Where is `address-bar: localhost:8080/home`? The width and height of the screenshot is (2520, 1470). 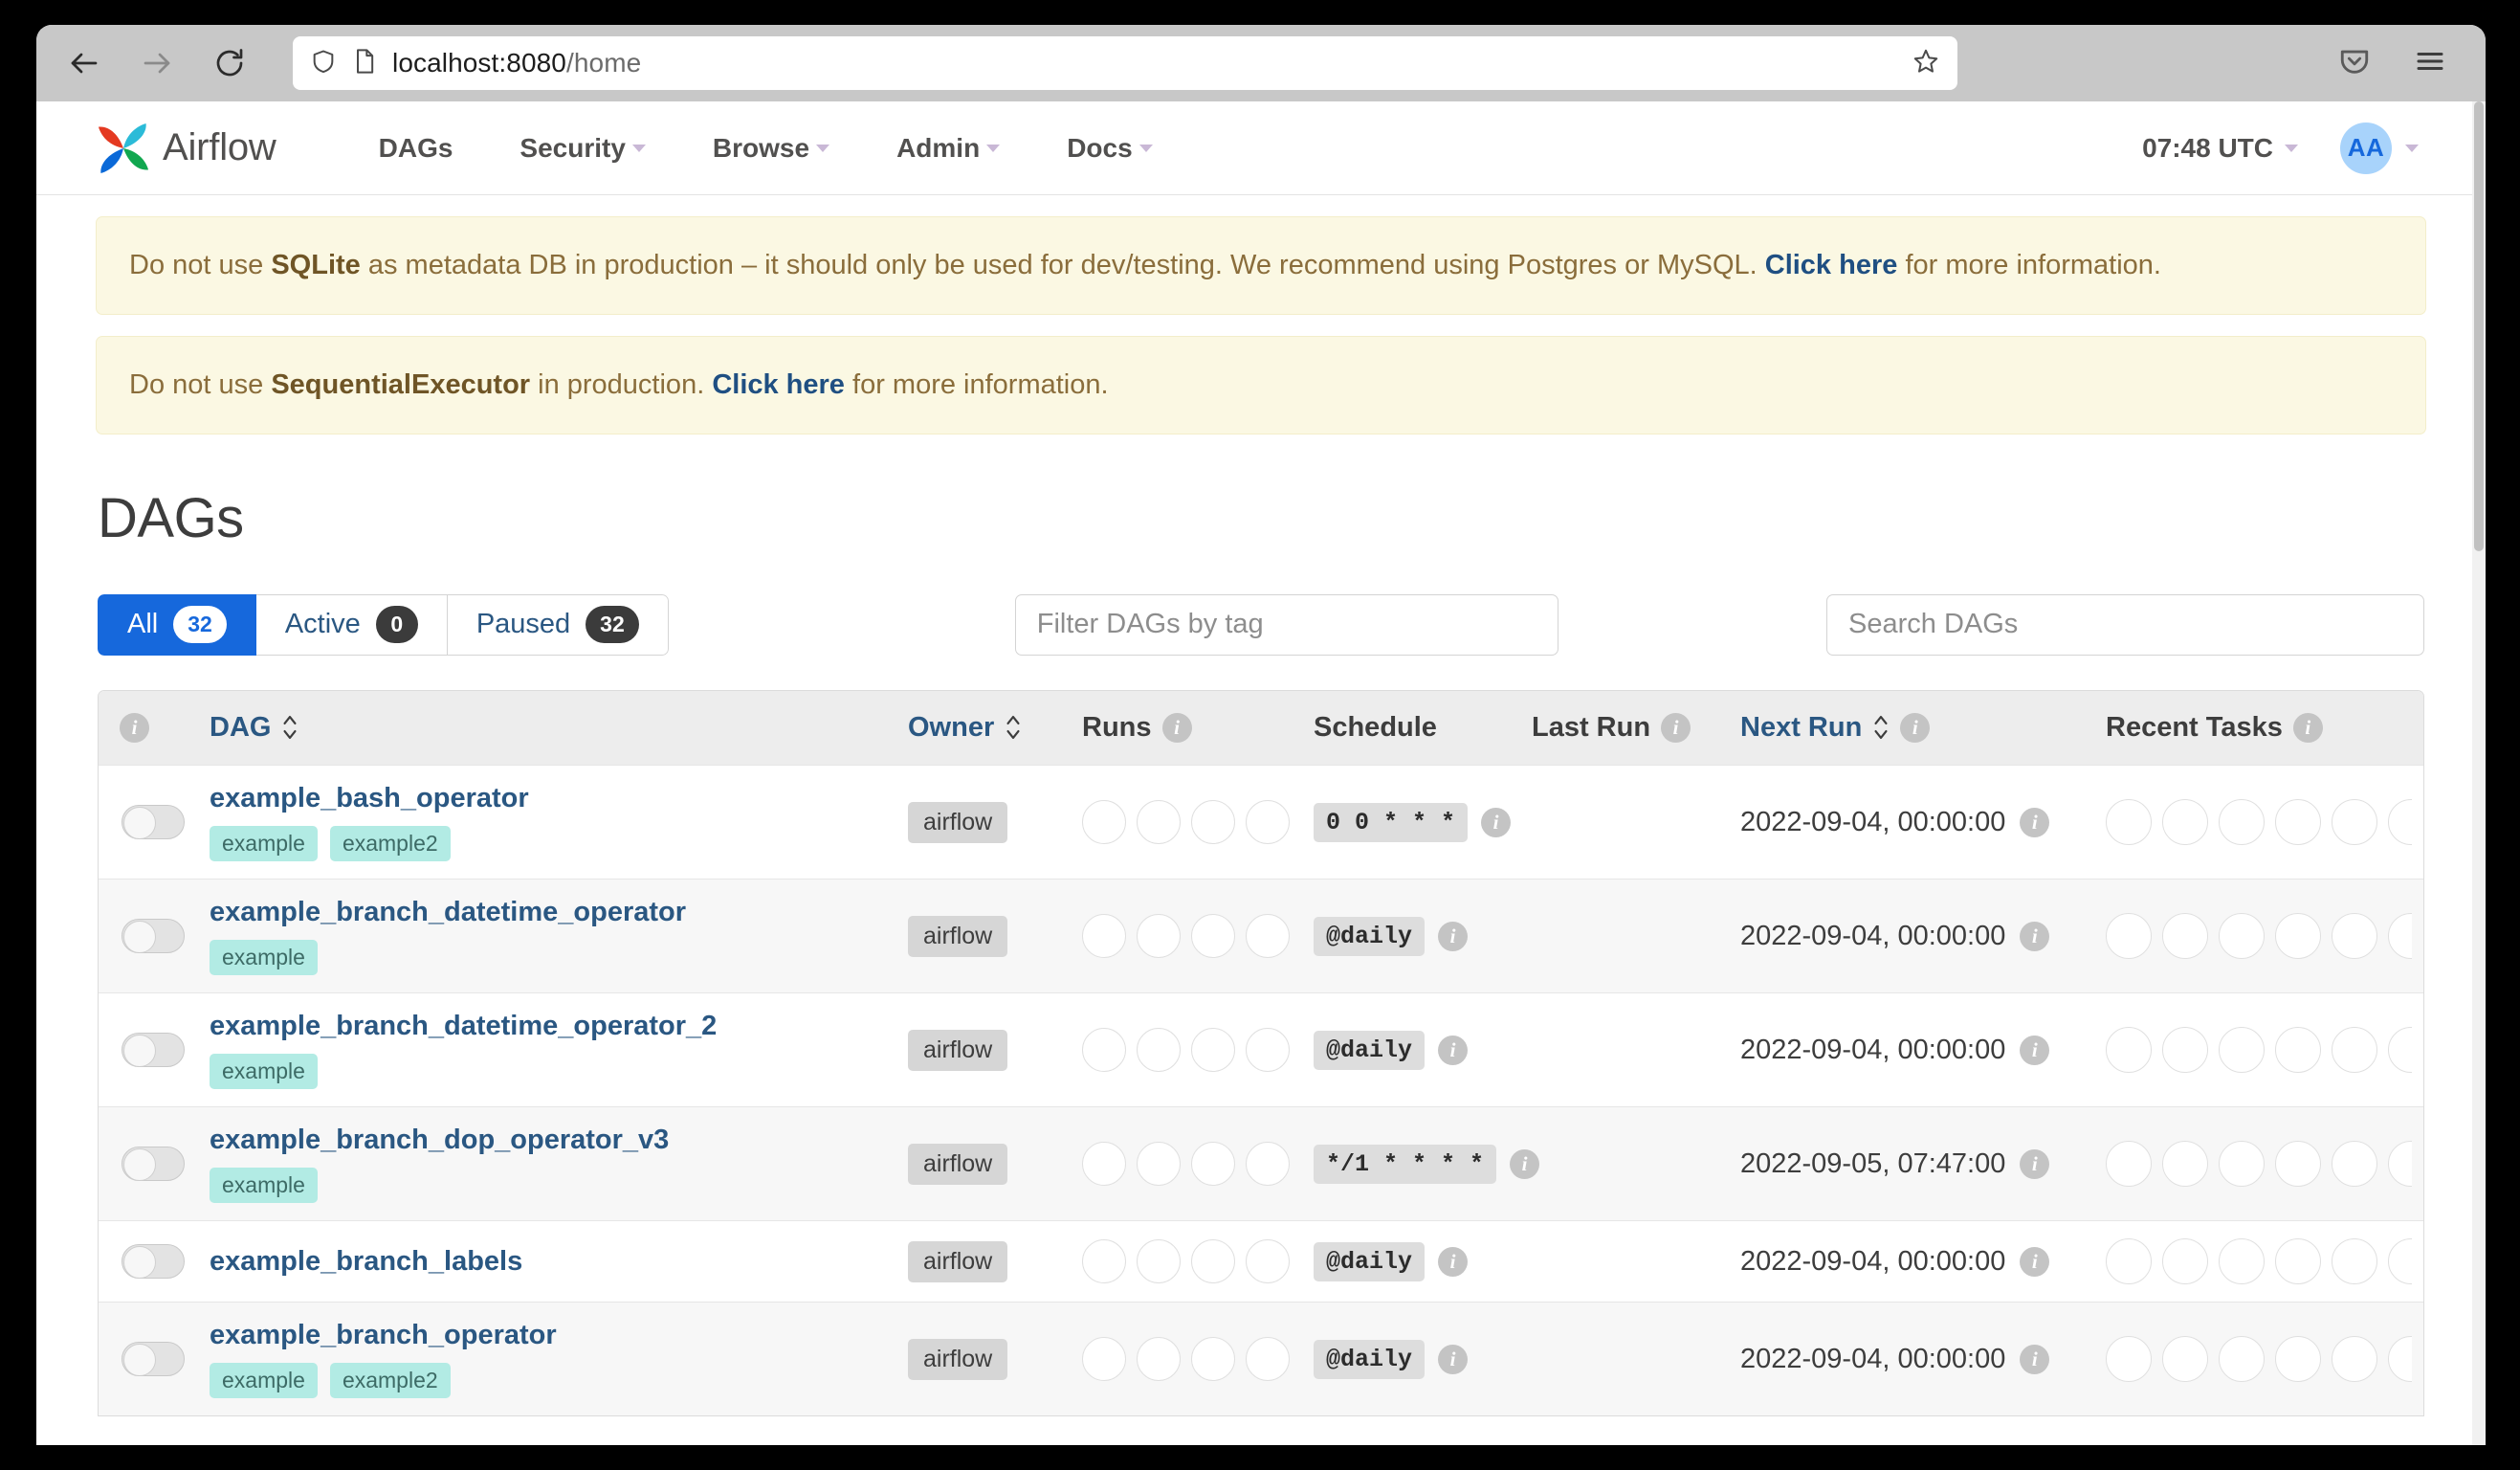 address-bar: localhost:8080/home is located at coordinates (1125, 63).